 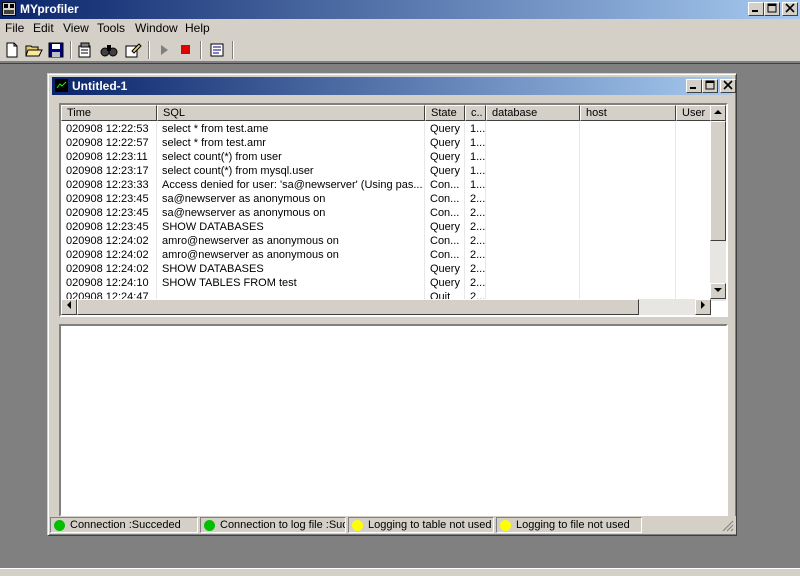 I want to click on new-file-icon, so click(x=12, y=50).